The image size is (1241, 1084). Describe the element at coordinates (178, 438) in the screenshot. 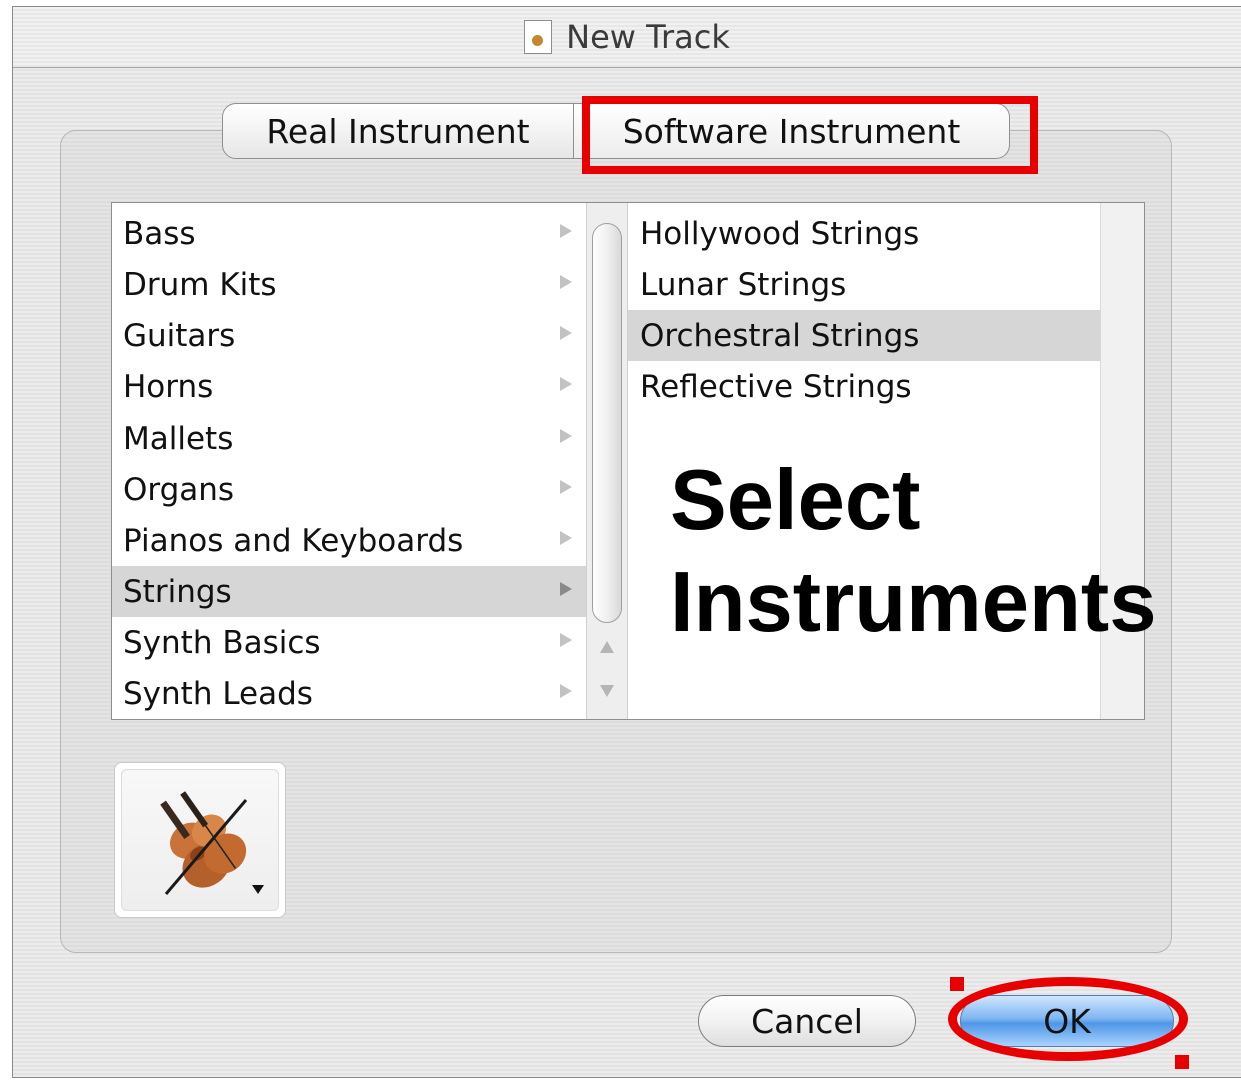

I see `category-label: Mallets` at that location.